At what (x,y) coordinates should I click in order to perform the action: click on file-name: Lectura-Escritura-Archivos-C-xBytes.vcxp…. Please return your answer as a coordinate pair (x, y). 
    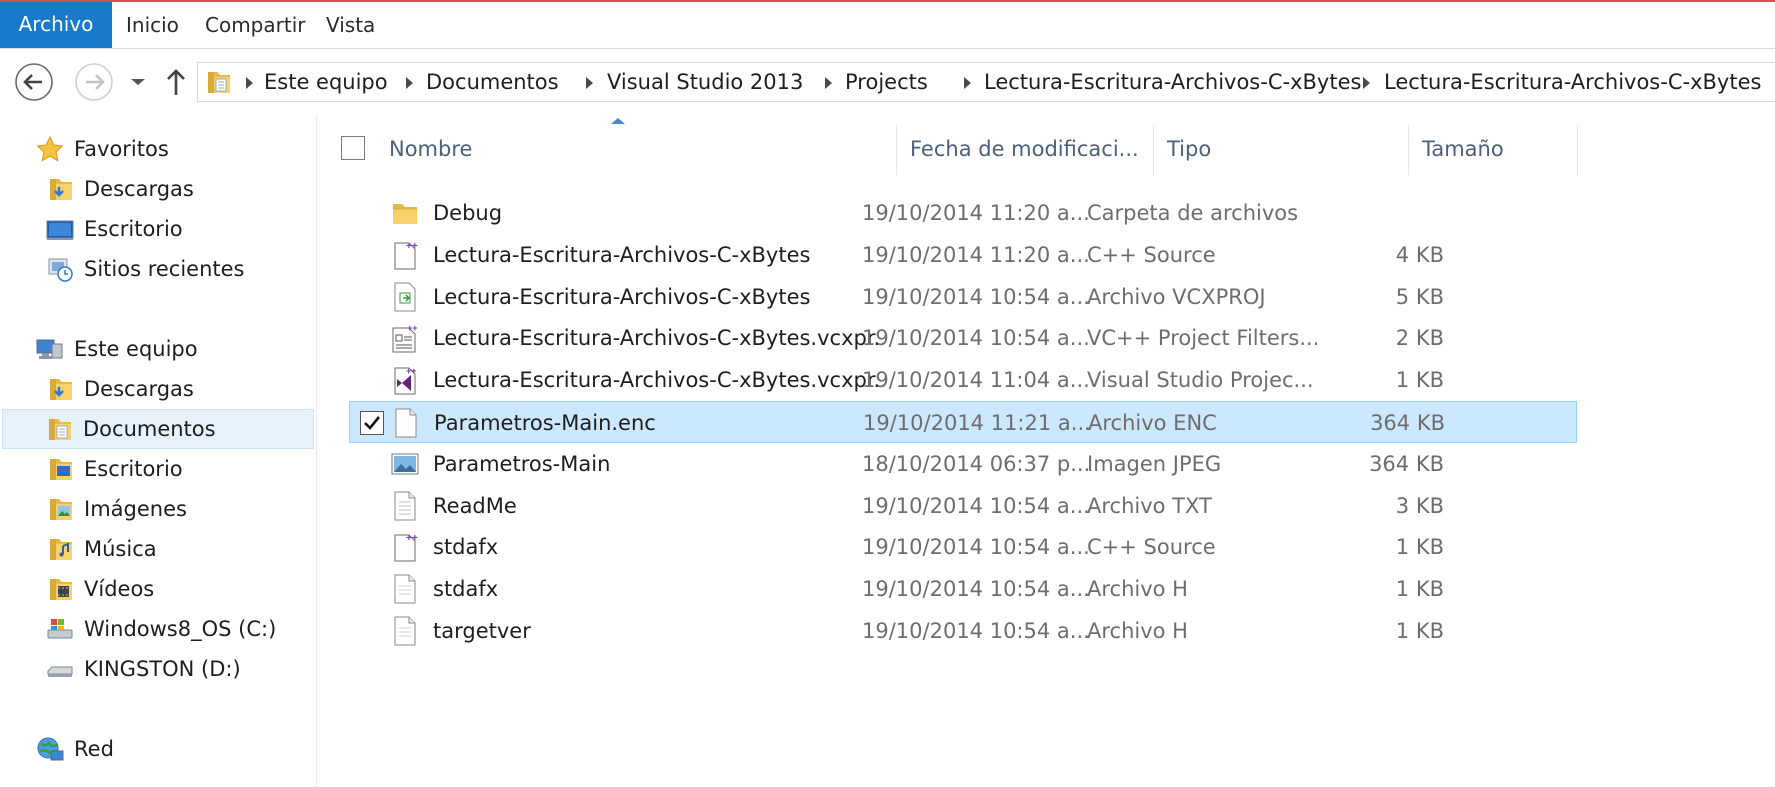
    Looking at the image, I should click on (658, 380).